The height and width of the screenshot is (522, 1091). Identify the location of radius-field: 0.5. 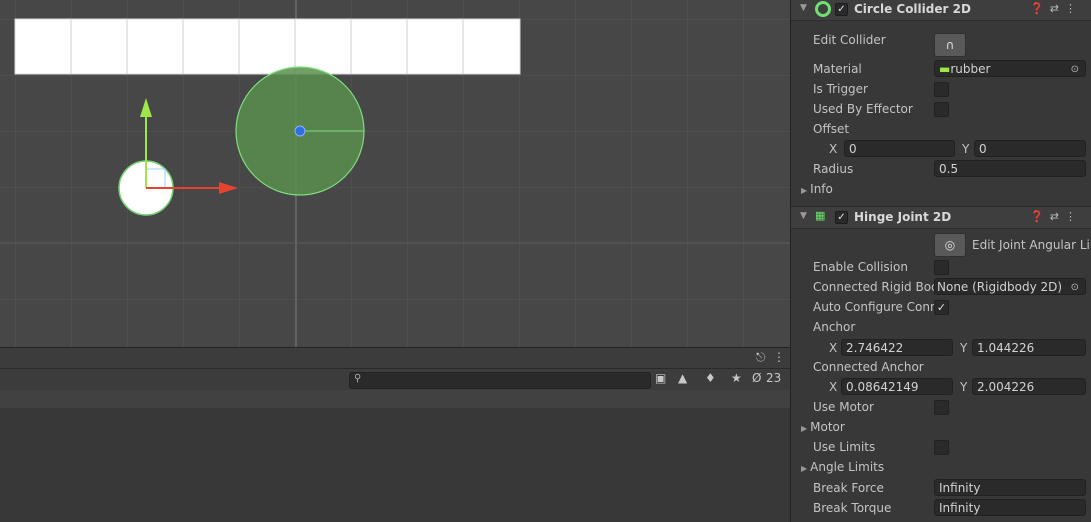
(1010, 168).